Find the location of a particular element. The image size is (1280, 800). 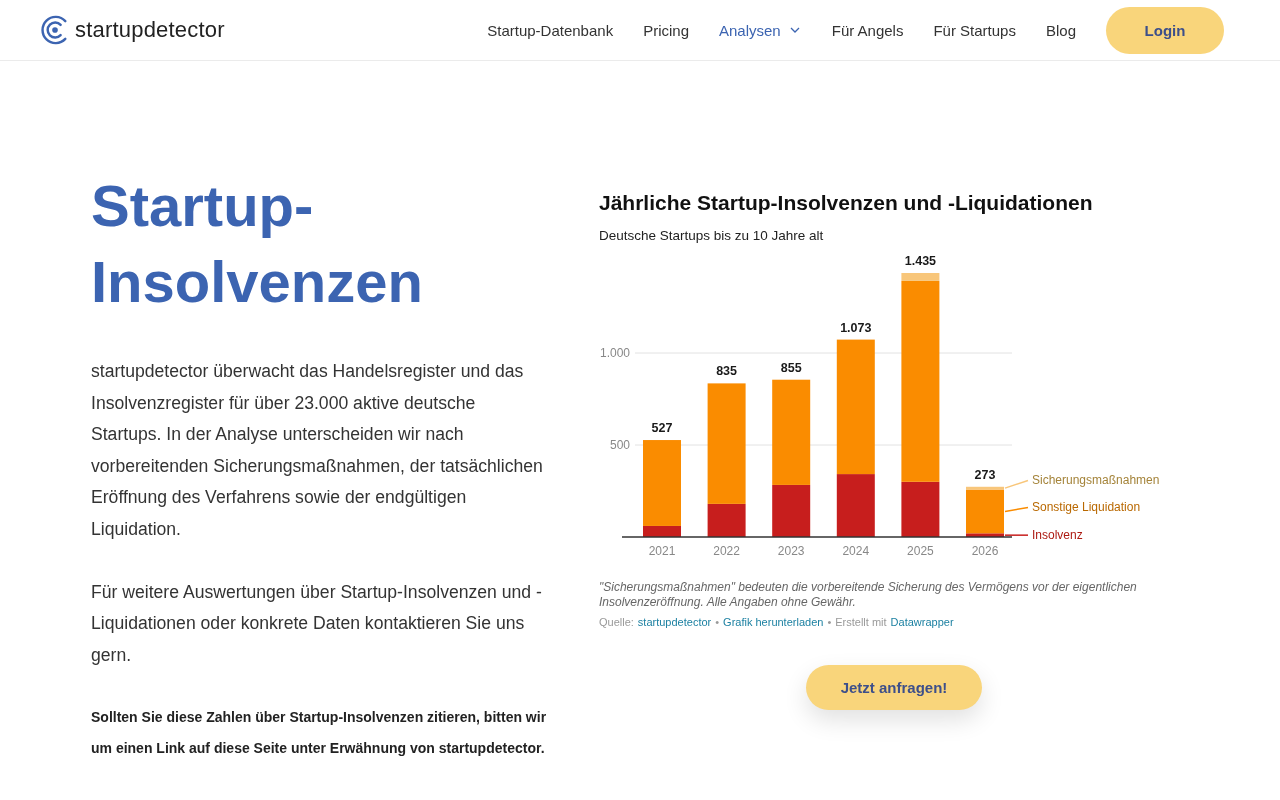

credit-text: Erstellt mit is located at coordinates (861, 622).